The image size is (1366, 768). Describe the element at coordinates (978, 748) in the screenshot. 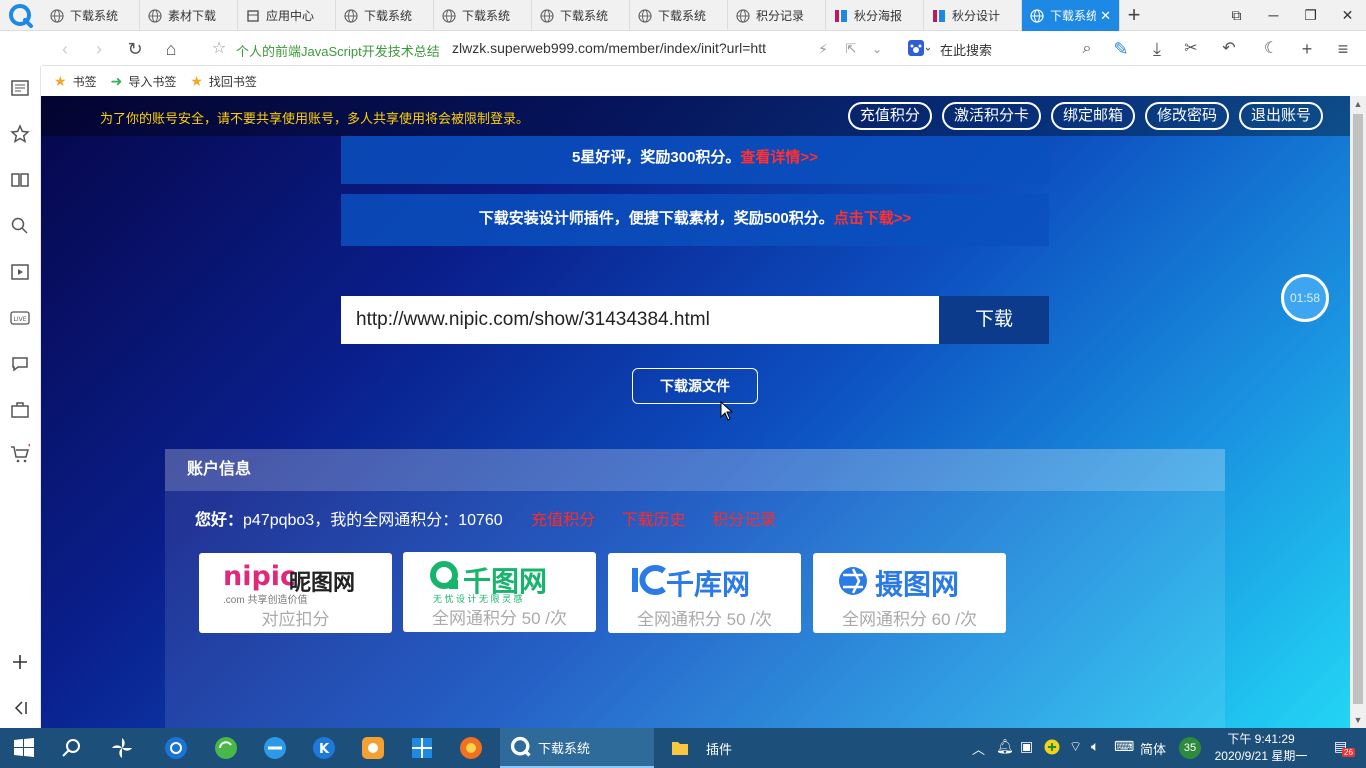

I see `chevron-up-icon: ︿` at that location.